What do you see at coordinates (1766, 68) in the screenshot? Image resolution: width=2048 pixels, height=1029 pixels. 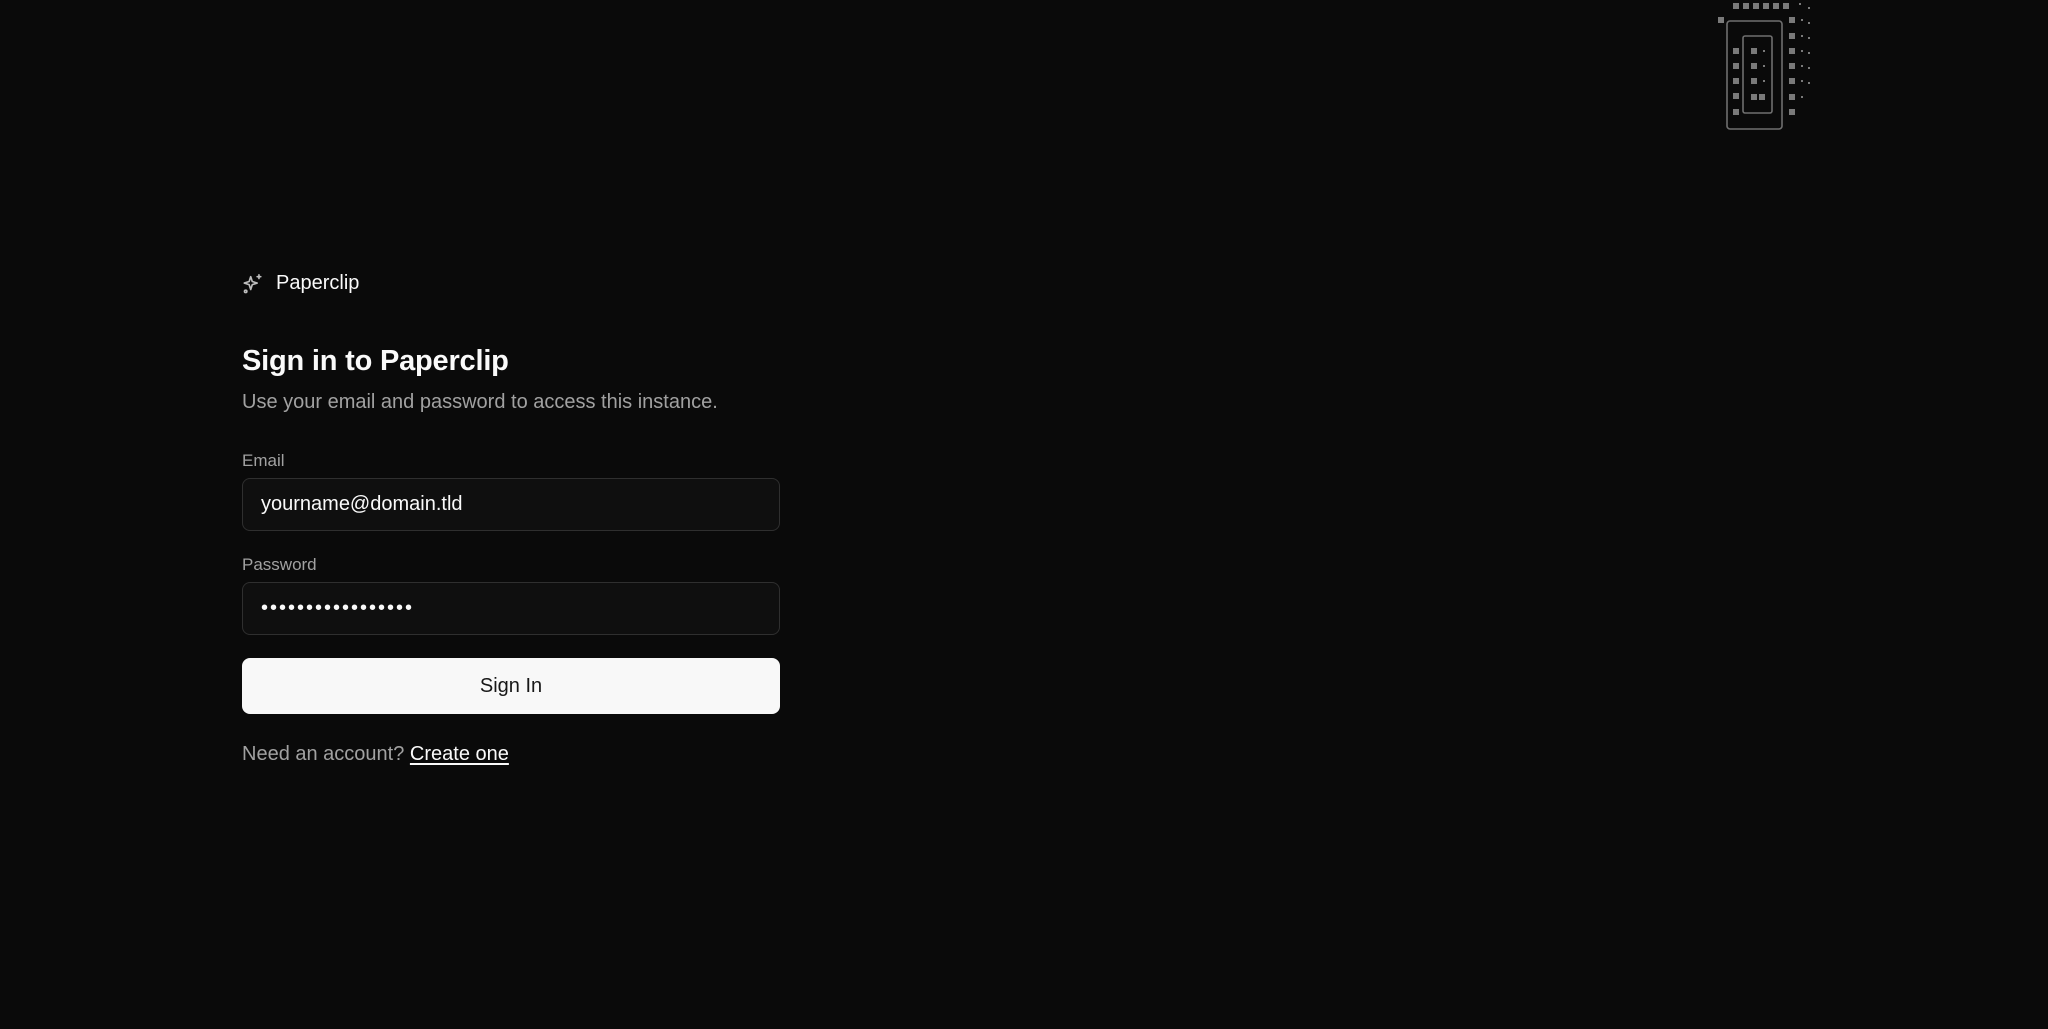 I see `building-illustration` at bounding box center [1766, 68].